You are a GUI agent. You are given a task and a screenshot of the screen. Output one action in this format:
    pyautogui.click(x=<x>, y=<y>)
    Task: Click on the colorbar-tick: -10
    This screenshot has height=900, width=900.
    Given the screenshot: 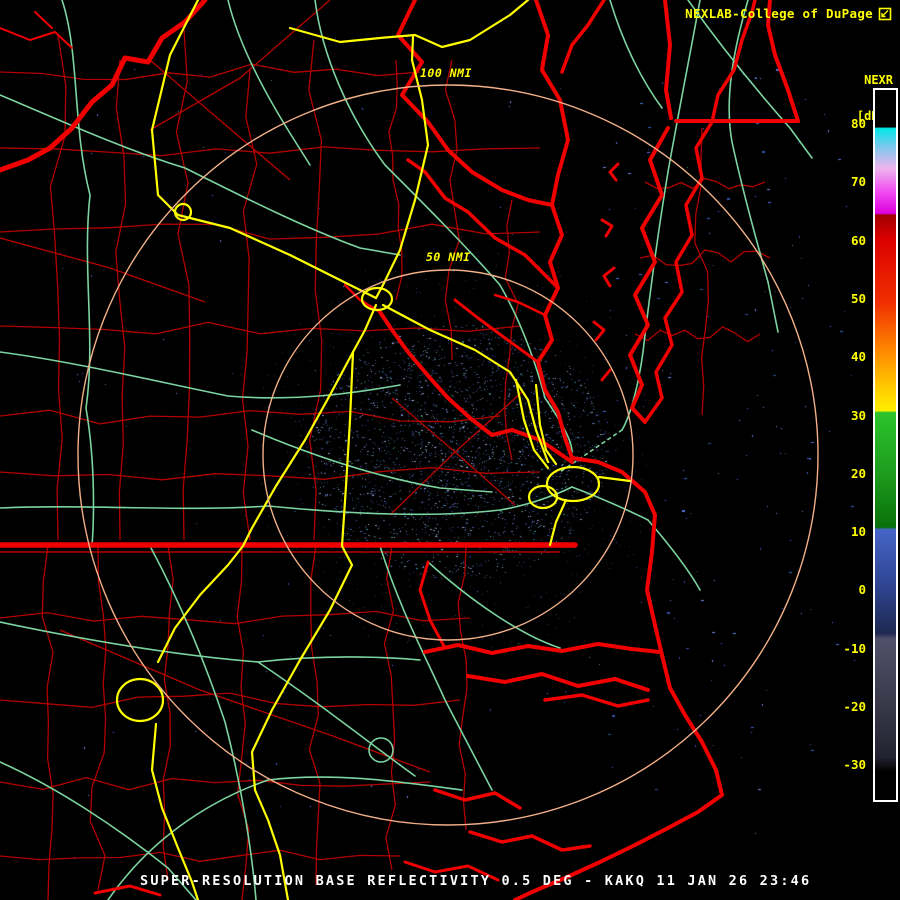 What is the action you would take?
    pyautogui.click(x=854, y=648)
    